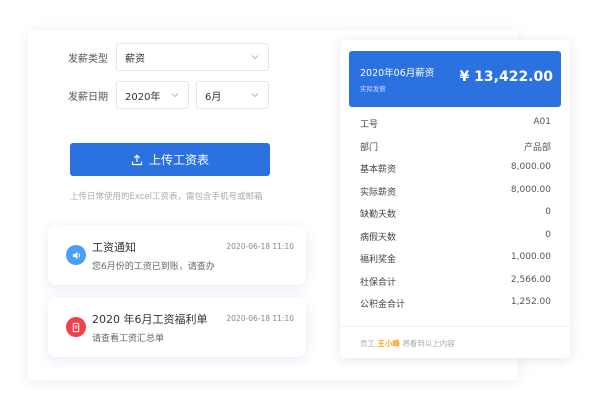 The width and height of the screenshot is (600, 420). Describe the element at coordinates (177, 255) in the screenshot. I see `notification-card: 工资通知 2020-06-18 11:10 您6月份的工资已到账，请查办` at that location.